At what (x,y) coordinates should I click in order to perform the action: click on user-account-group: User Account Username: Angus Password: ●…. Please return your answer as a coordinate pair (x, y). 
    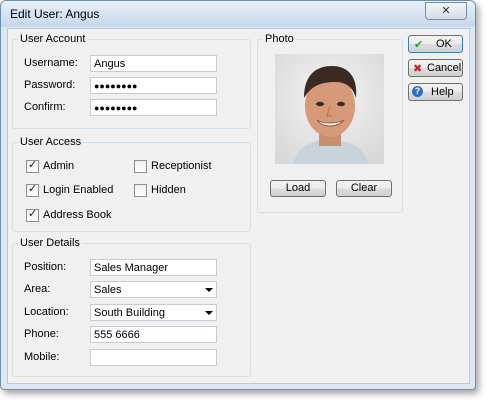
    Looking at the image, I should click on (131, 81).